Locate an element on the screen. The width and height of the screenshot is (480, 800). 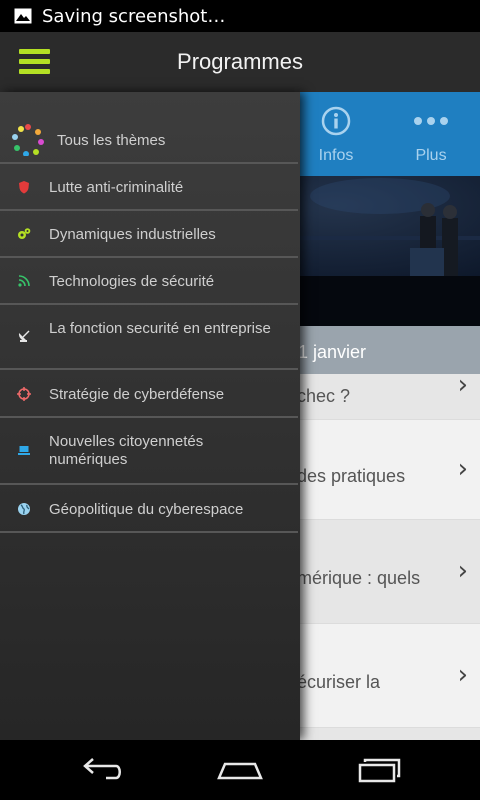
gears-icon is located at coordinates (24, 233).